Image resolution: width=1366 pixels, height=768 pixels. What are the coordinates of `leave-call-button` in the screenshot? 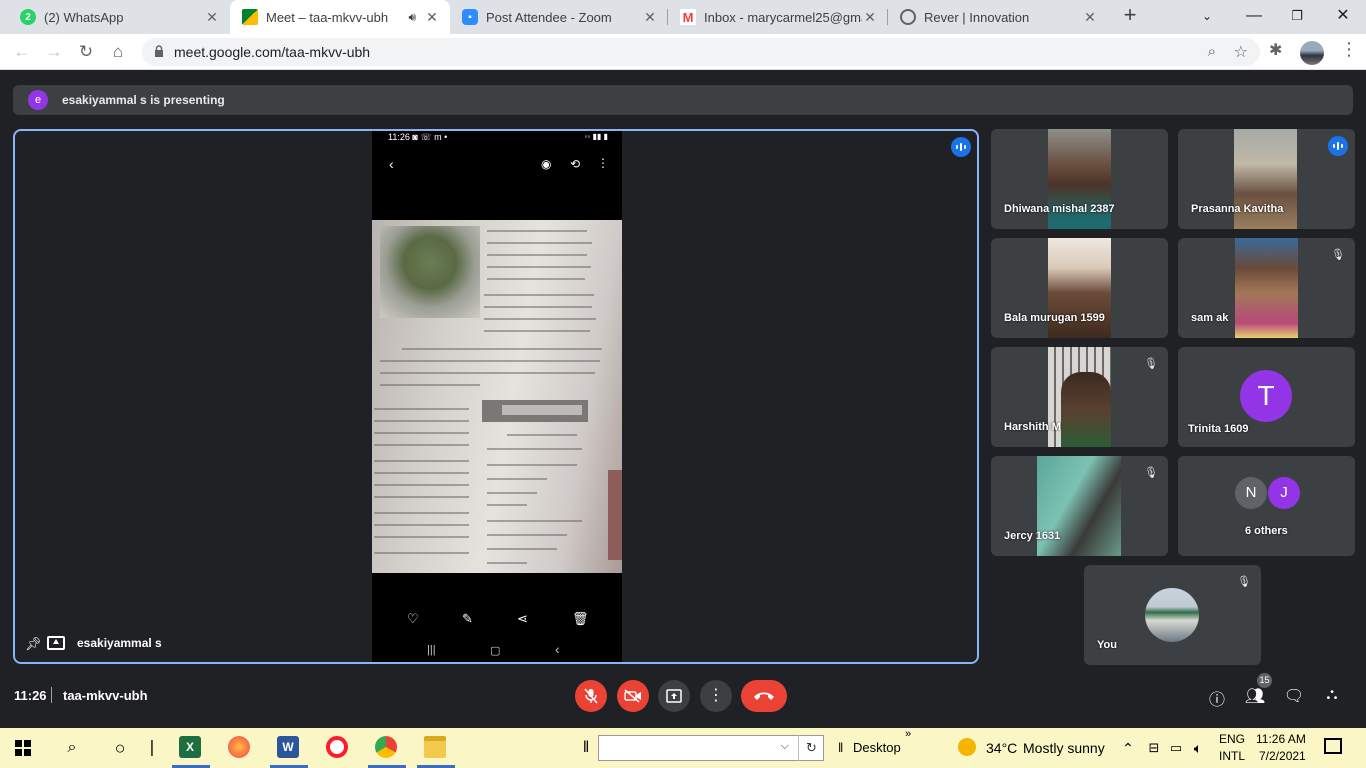 It's located at (764, 696).